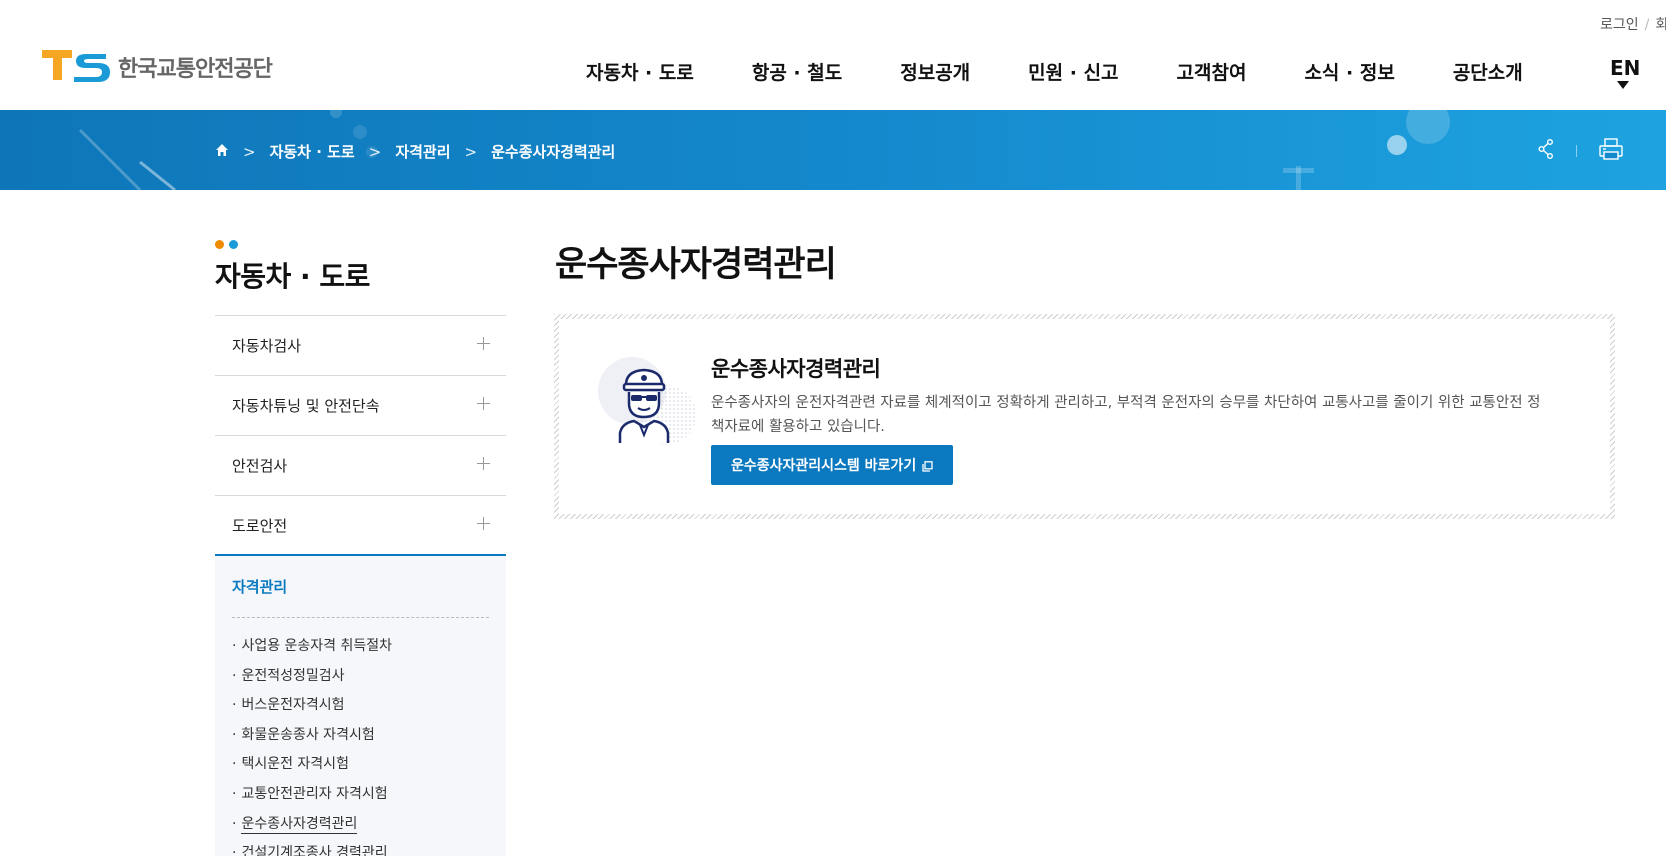 Image resolution: width=1666 pixels, height=856 pixels. What do you see at coordinates (360, 647) in the screenshot?
I see `submenu-item: · 사업용 운송자격 취득절차` at bounding box center [360, 647].